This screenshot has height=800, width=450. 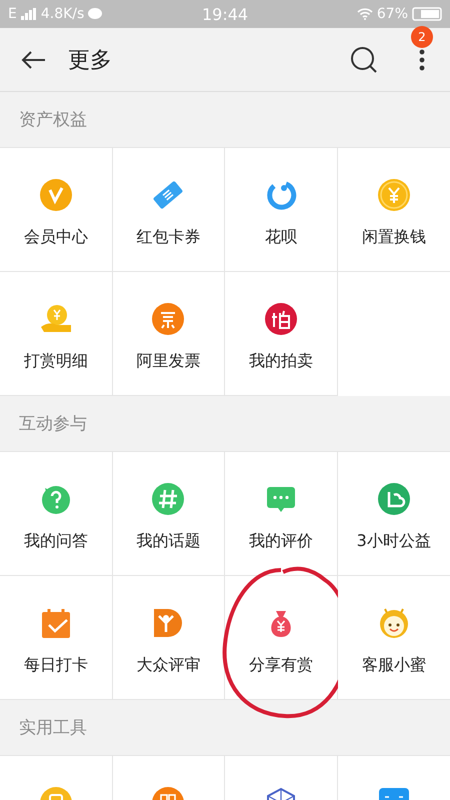 I want to click on coin-hand-icon, so click(x=56, y=319).